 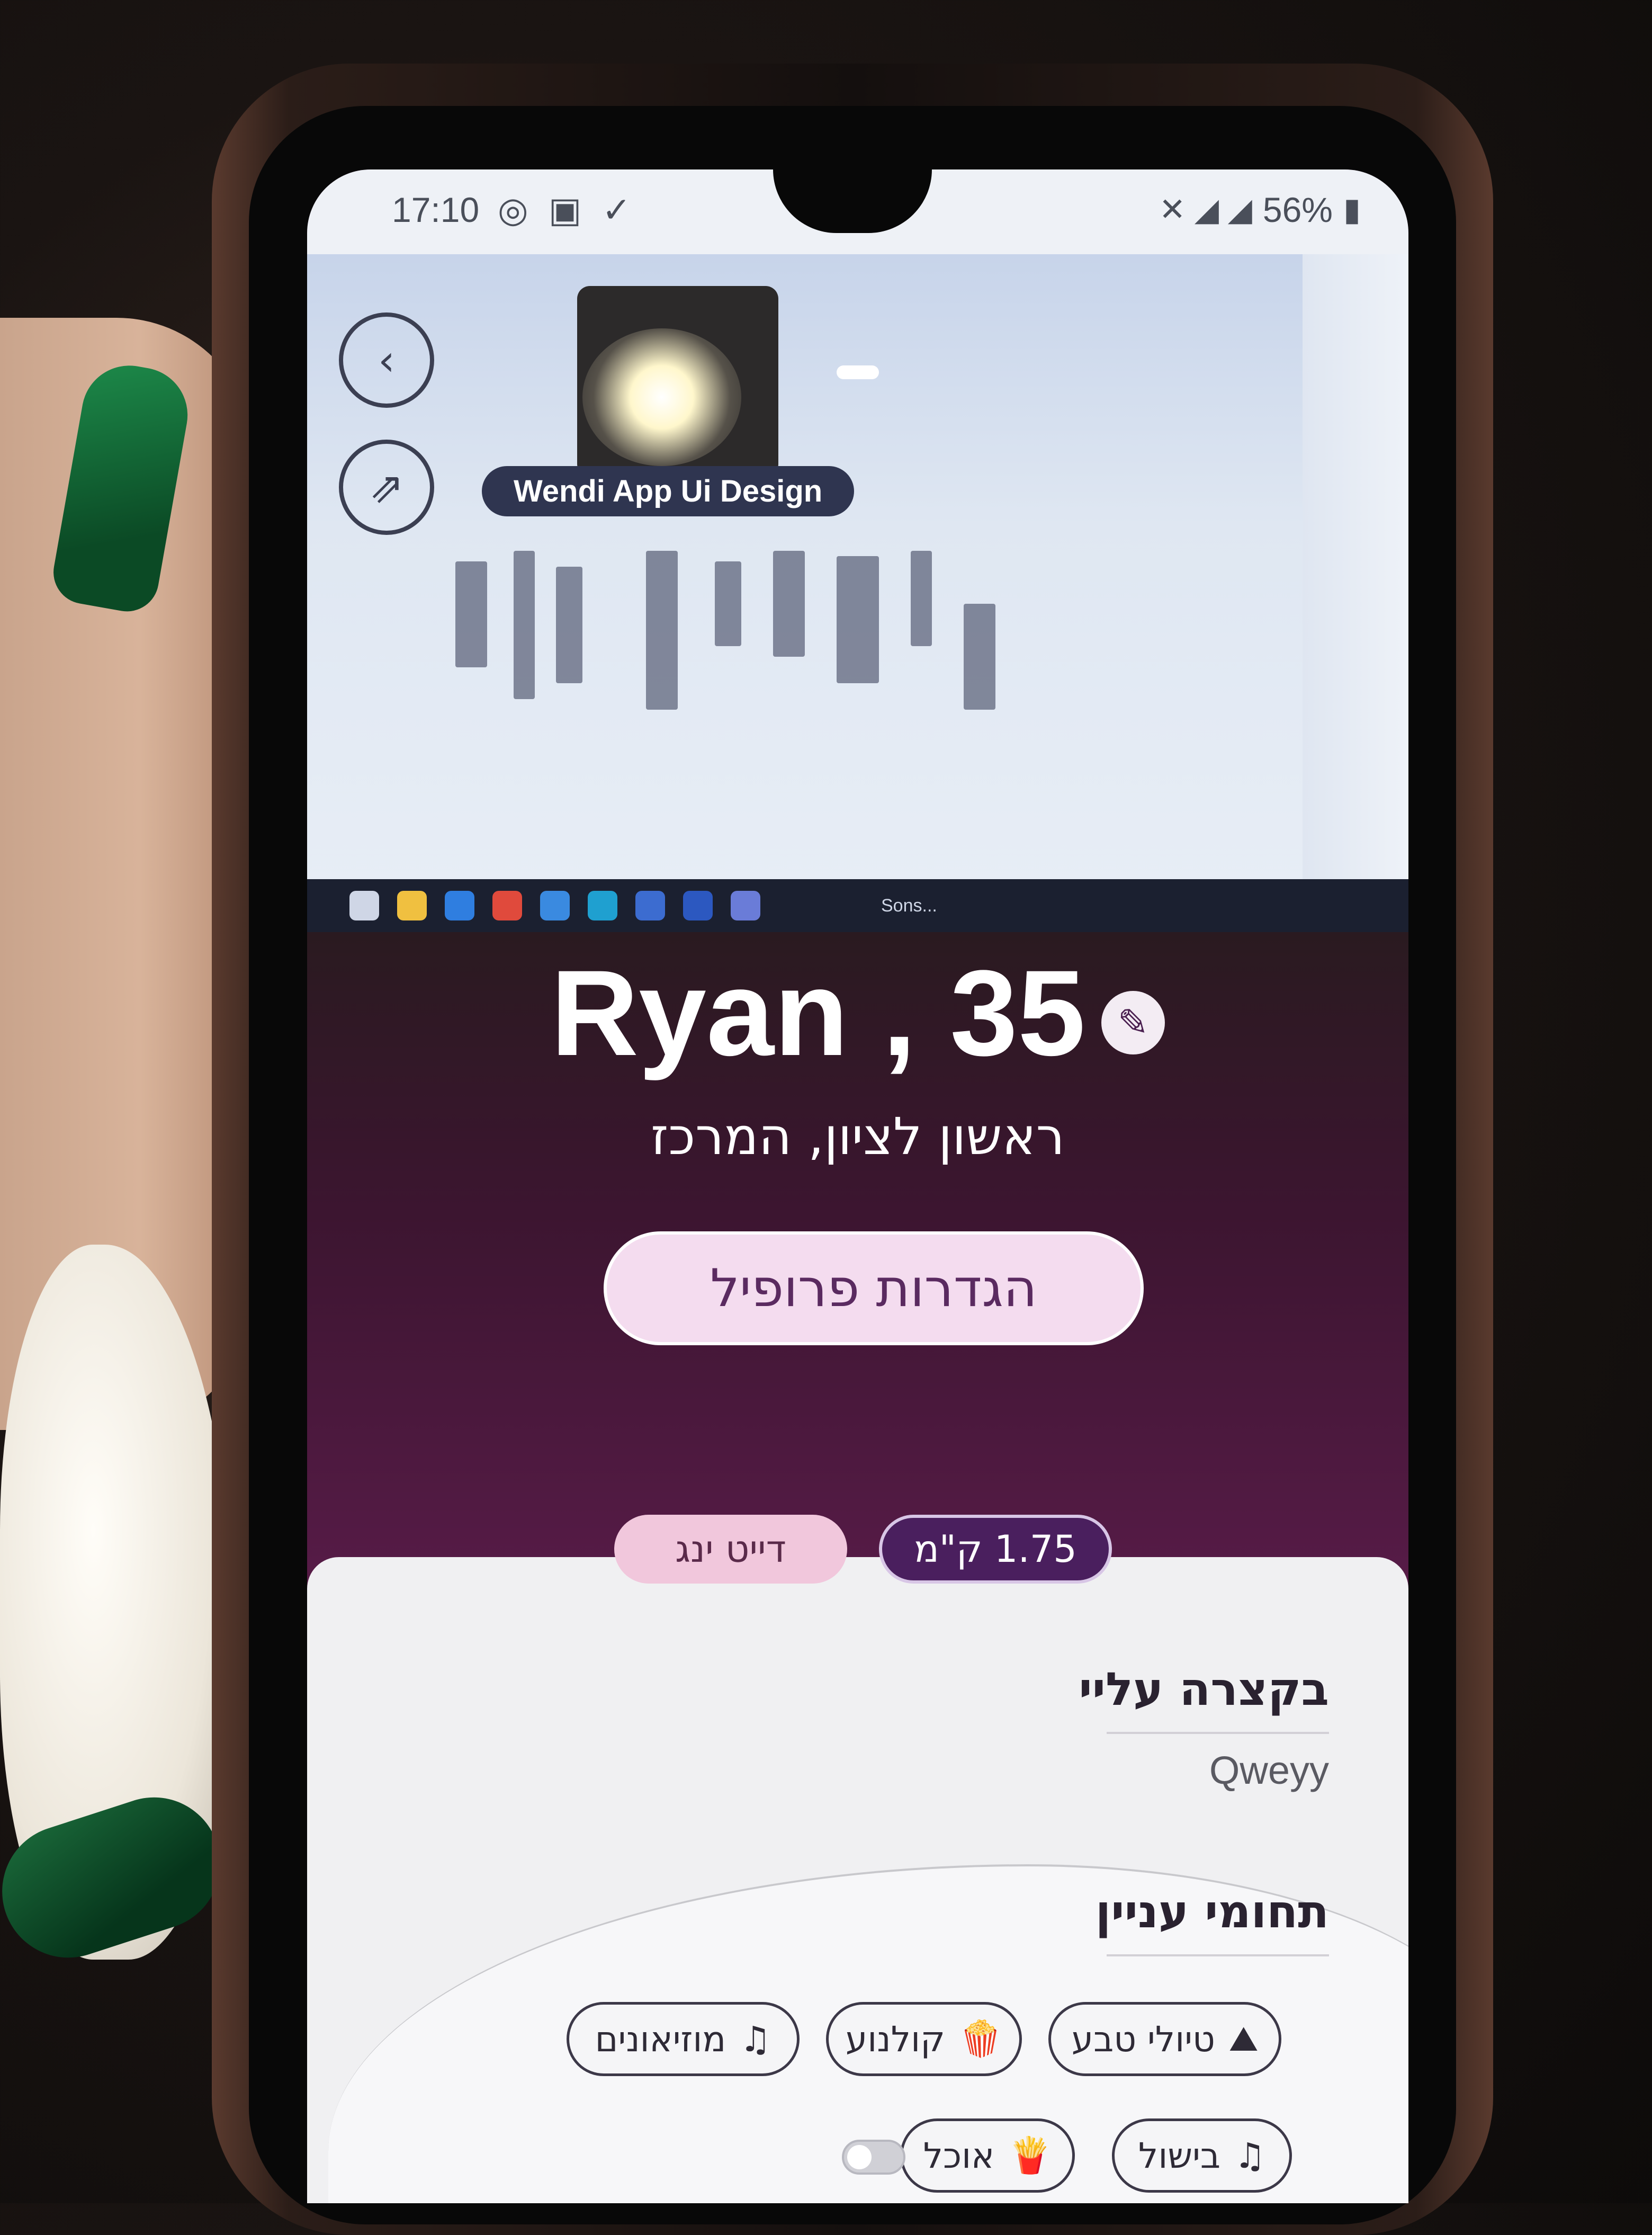 I want to click on interest-chip: 🍿 קולנוע, so click(x=924, y=2039).